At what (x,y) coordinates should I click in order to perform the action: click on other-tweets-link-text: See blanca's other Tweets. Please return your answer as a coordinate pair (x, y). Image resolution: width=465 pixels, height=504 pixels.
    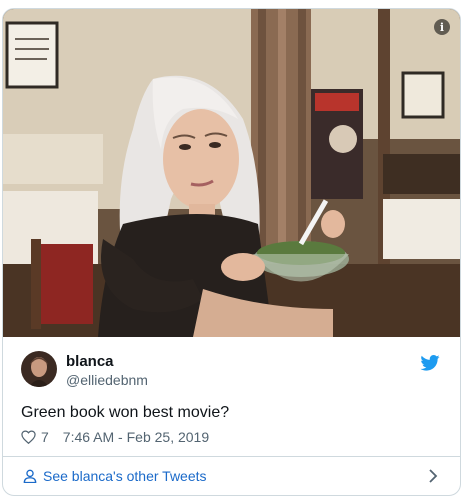
    Looking at the image, I should click on (125, 476).